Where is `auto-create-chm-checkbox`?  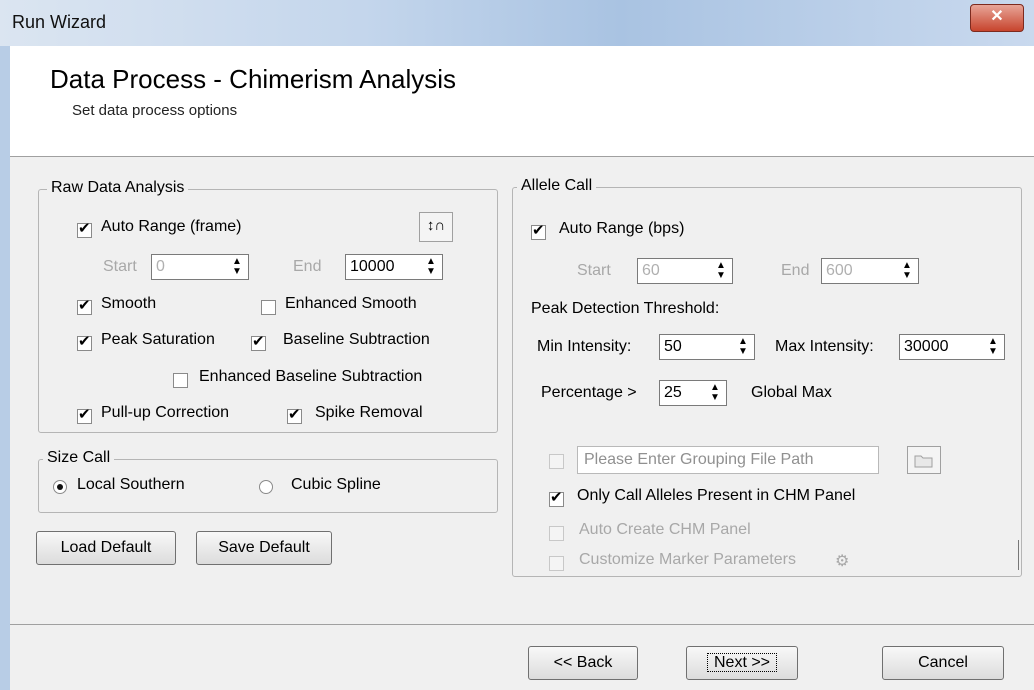
auto-create-chm-checkbox is located at coordinates (556, 533).